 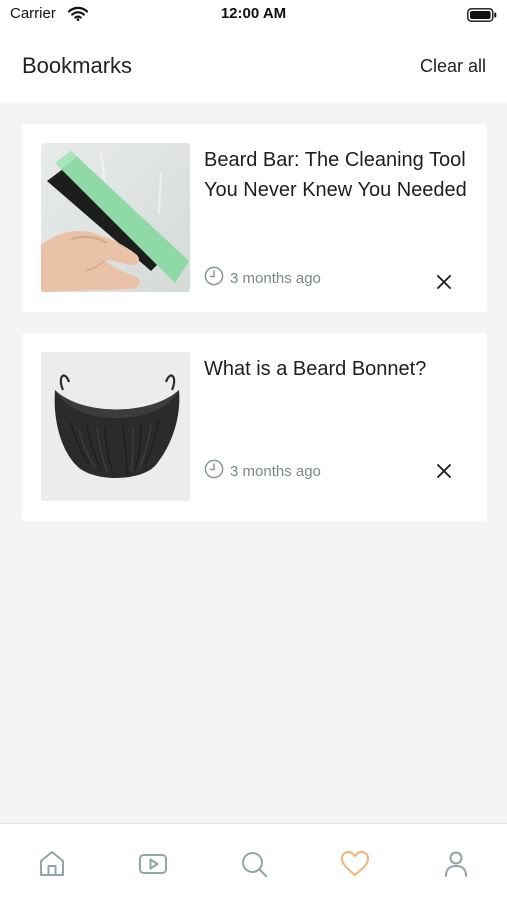 I want to click on tab-search, so click(x=254, y=864).